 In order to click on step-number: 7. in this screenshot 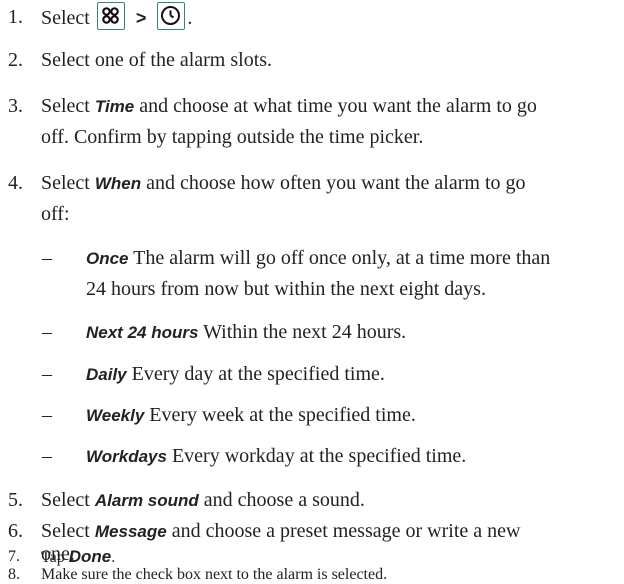, I will do `click(14, 556)`.